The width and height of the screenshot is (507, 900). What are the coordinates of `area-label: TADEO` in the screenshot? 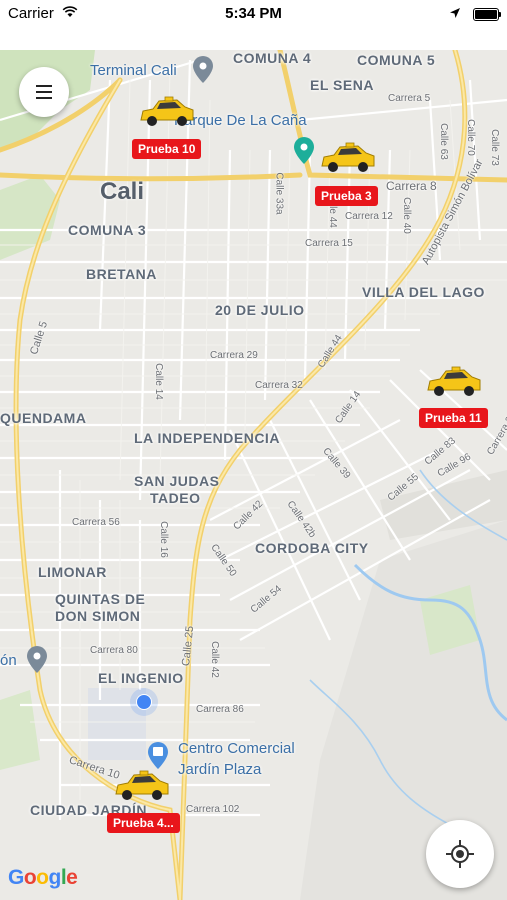 It's located at (175, 498).